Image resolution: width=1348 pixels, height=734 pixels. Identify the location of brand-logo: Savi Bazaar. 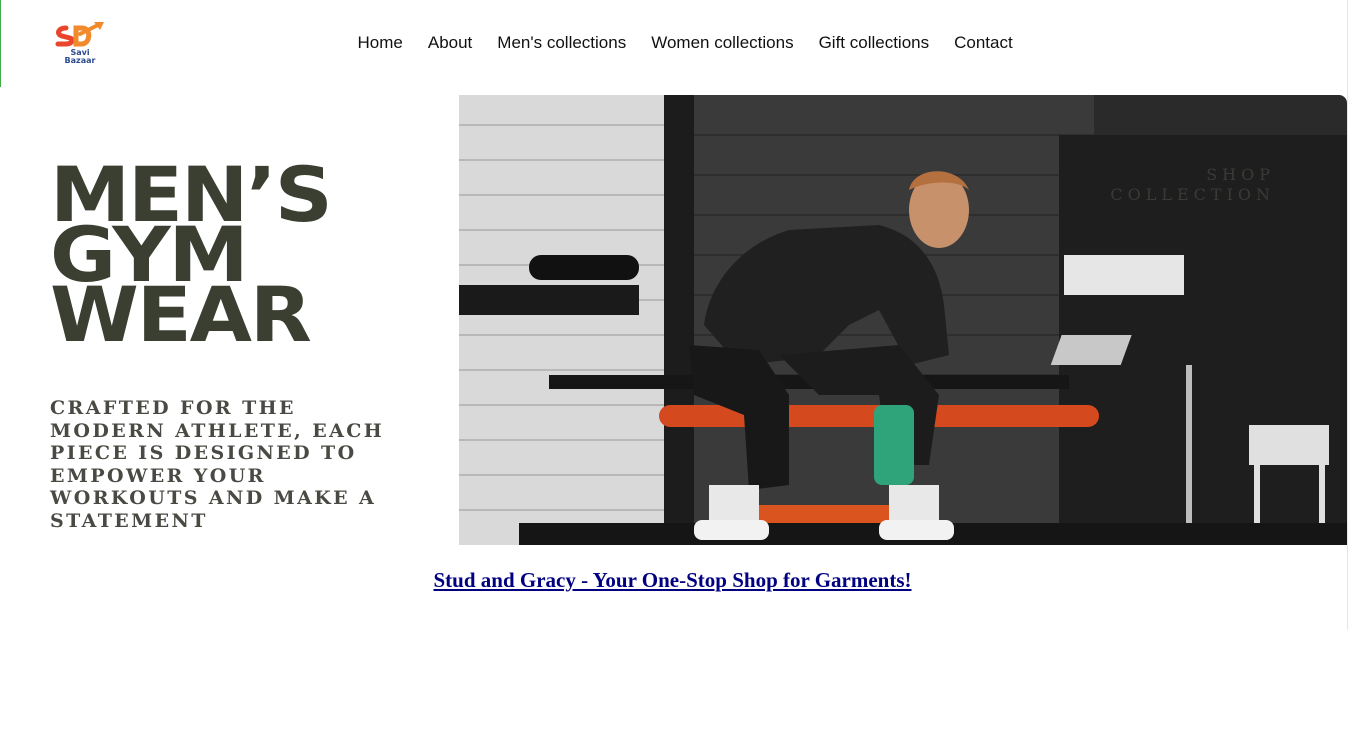
(80, 44).